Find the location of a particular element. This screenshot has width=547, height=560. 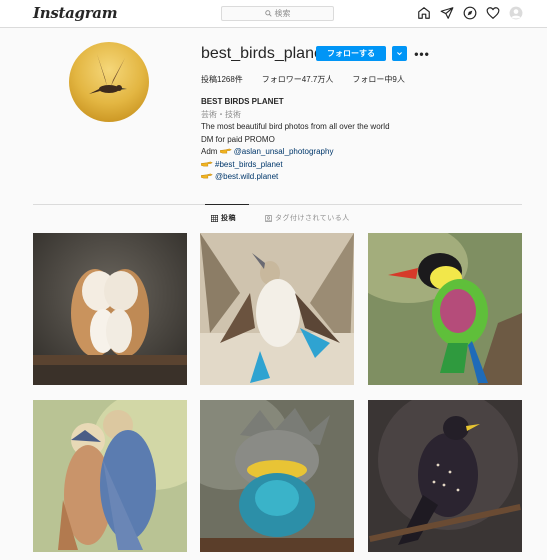

profile-avatar-icon is located at coordinates (516, 13).